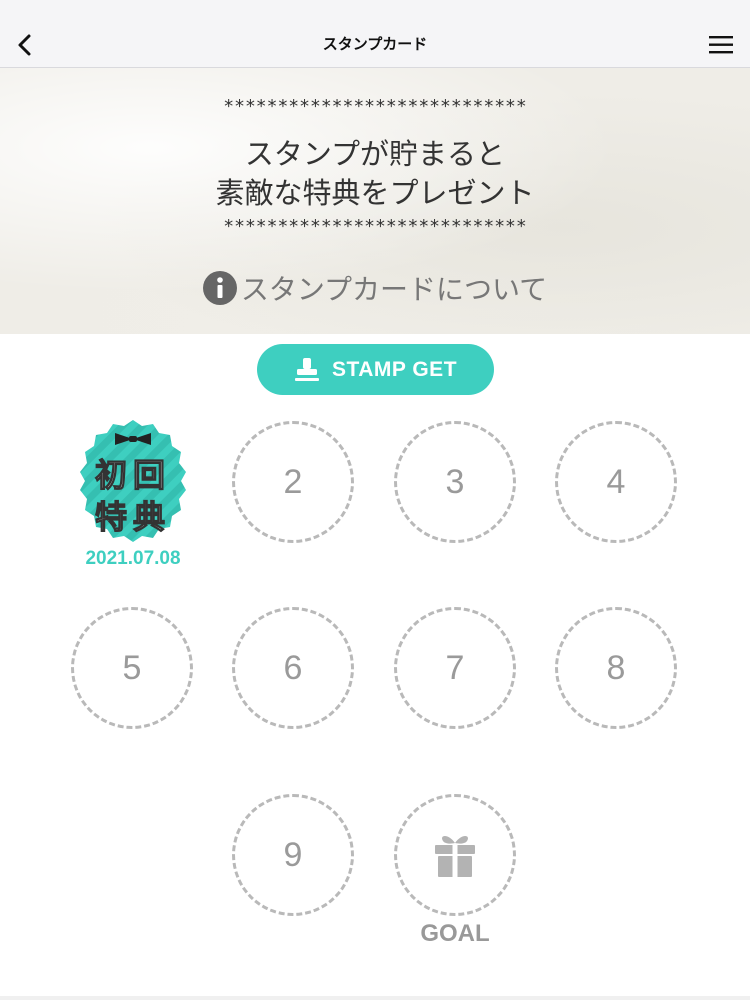 The width and height of the screenshot is (750, 1000). What do you see at coordinates (375, 44) in the screenshot?
I see `page-title: スタンプカード` at bounding box center [375, 44].